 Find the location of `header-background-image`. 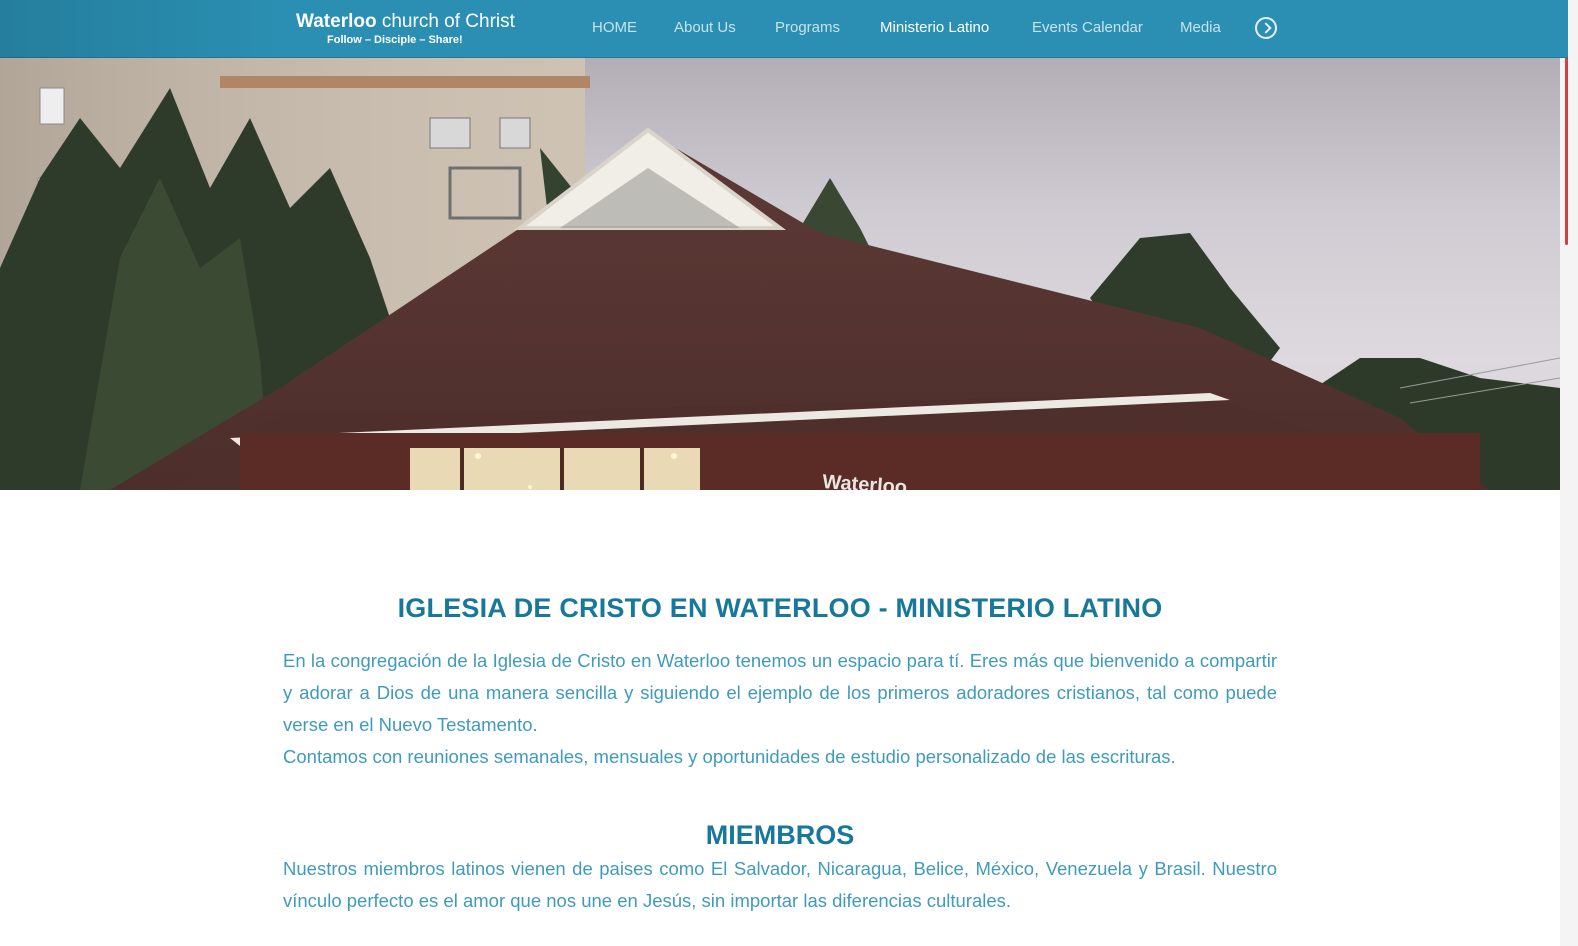

header-background-image is located at coordinates (140, 29).